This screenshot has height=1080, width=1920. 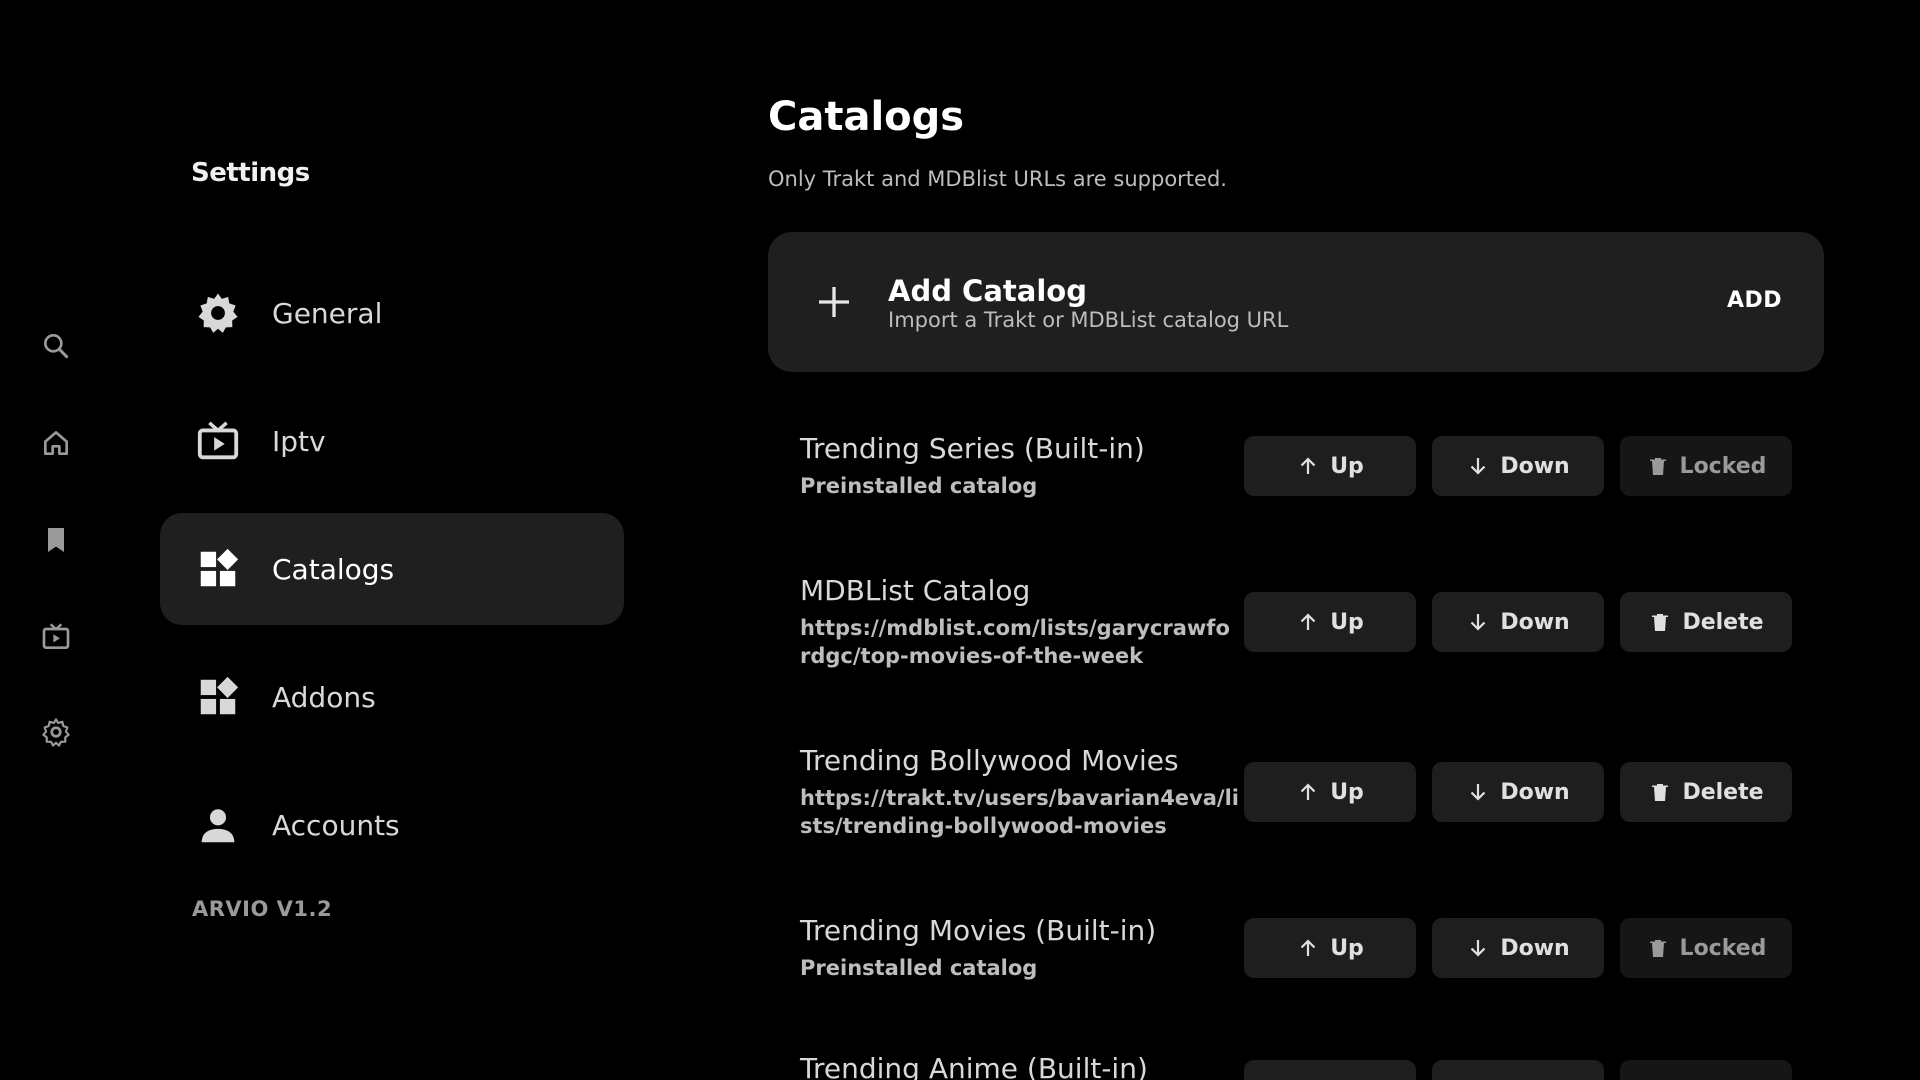 What do you see at coordinates (1518, 1070) in the screenshot?
I see `move-down-button` at bounding box center [1518, 1070].